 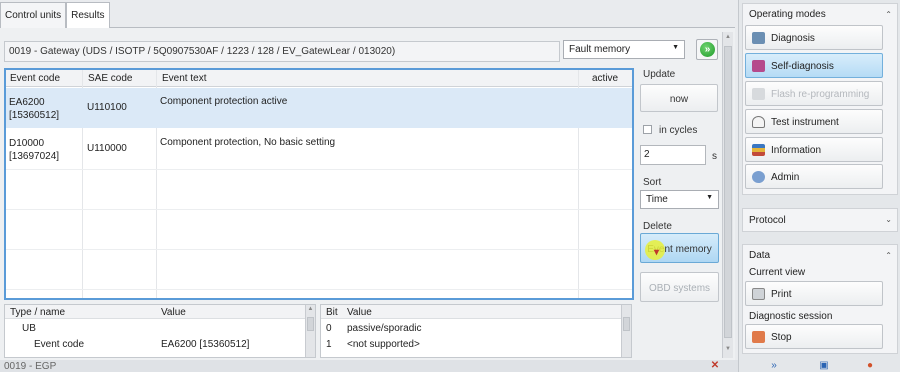 I want to click on bit-number: 0, so click(x=329, y=328).